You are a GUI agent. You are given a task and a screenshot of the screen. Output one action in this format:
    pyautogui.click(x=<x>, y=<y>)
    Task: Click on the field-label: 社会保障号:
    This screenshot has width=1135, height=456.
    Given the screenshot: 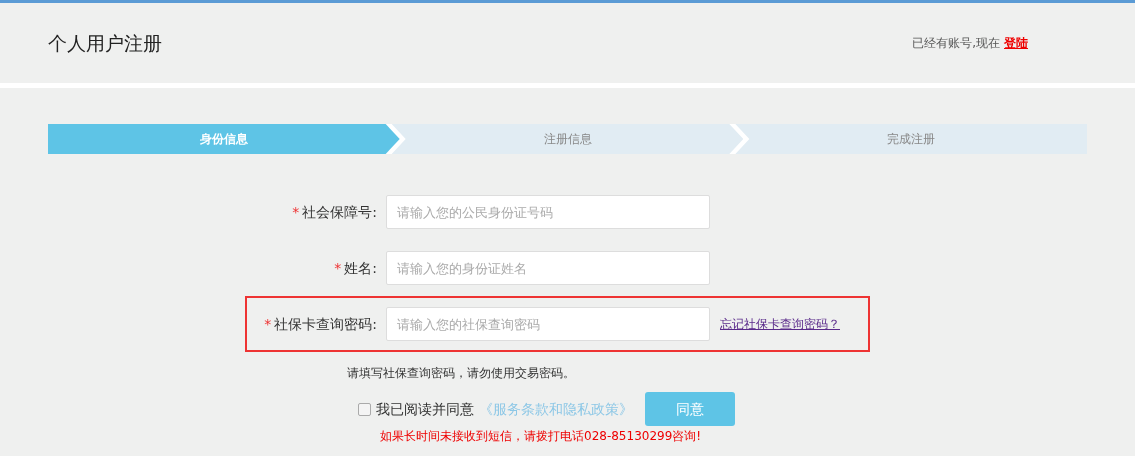 What is the action you would take?
    pyautogui.click(x=339, y=212)
    